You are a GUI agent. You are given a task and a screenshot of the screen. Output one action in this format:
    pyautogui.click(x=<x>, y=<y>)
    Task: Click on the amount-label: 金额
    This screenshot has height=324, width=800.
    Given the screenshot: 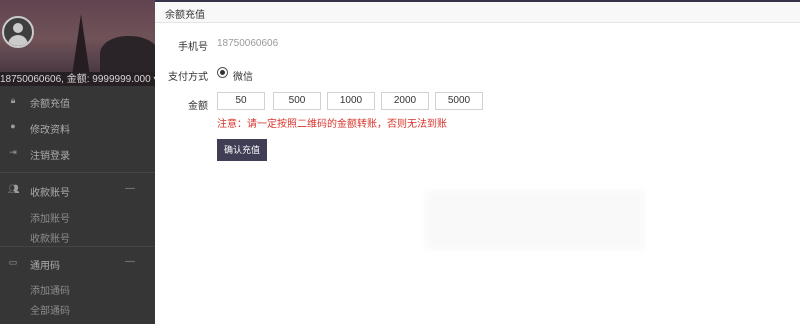 What is the action you would take?
    pyautogui.click(x=198, y=106)
    